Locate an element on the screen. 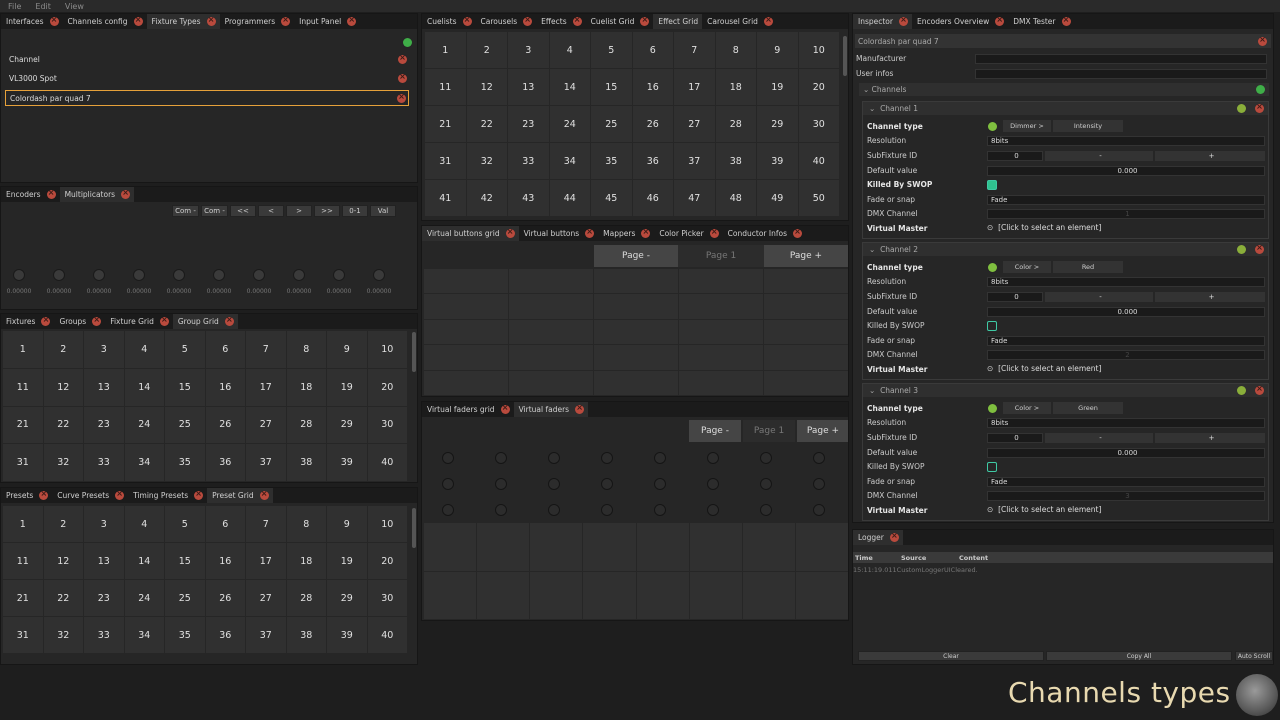 This screenshot has width=1280, height=720. tab-effect-grid: Effect Grid is located at coordinates (678, 21).